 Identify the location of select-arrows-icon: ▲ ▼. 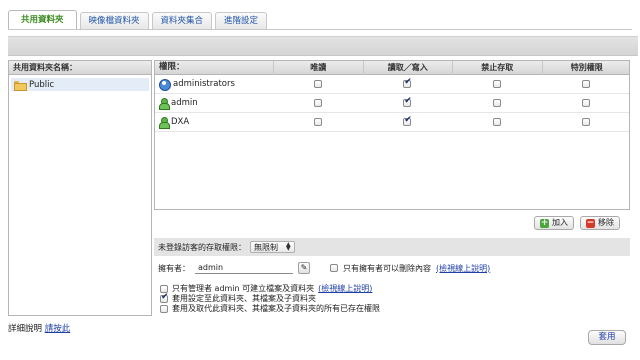
(288, 246).